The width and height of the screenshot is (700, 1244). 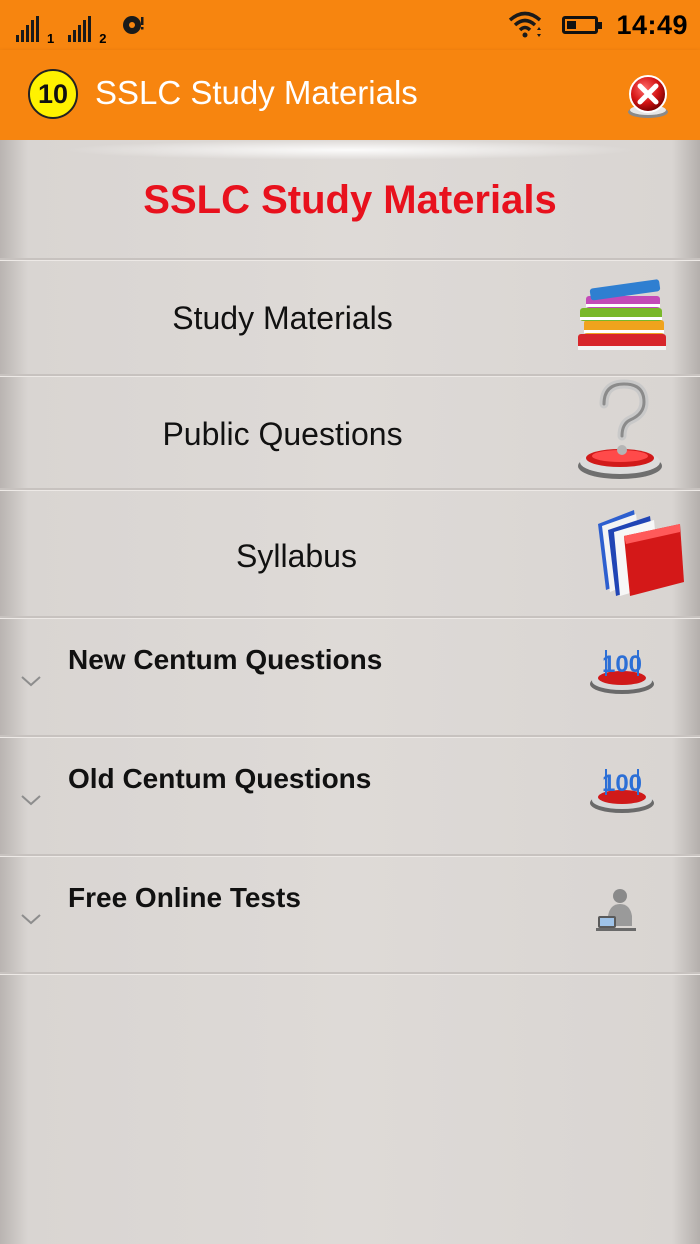 I want to click on top-glow, so click(x=350, y=150).